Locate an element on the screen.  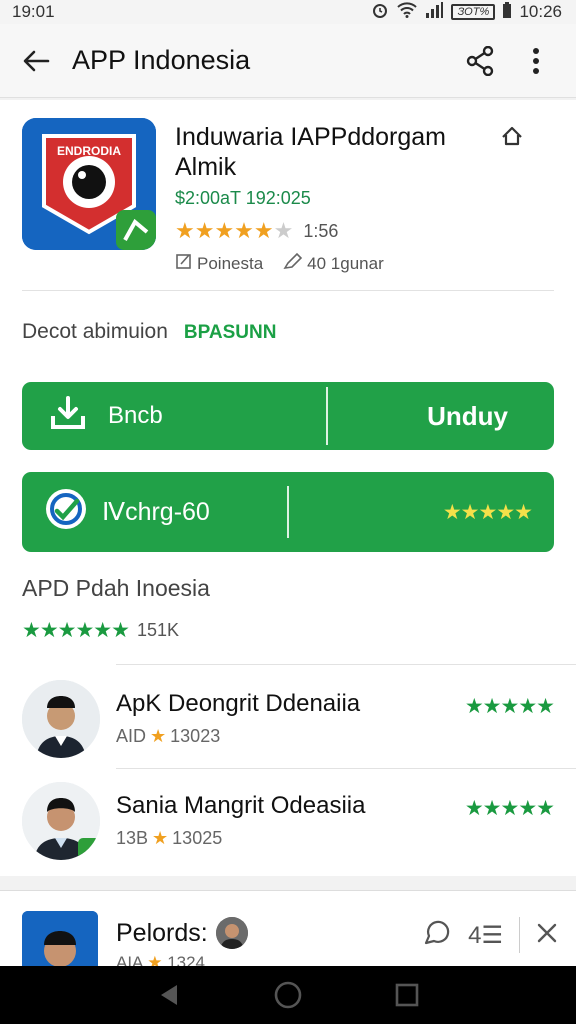
info-row: Poinesta 40 1gunar is located at coordinates (279, 263).